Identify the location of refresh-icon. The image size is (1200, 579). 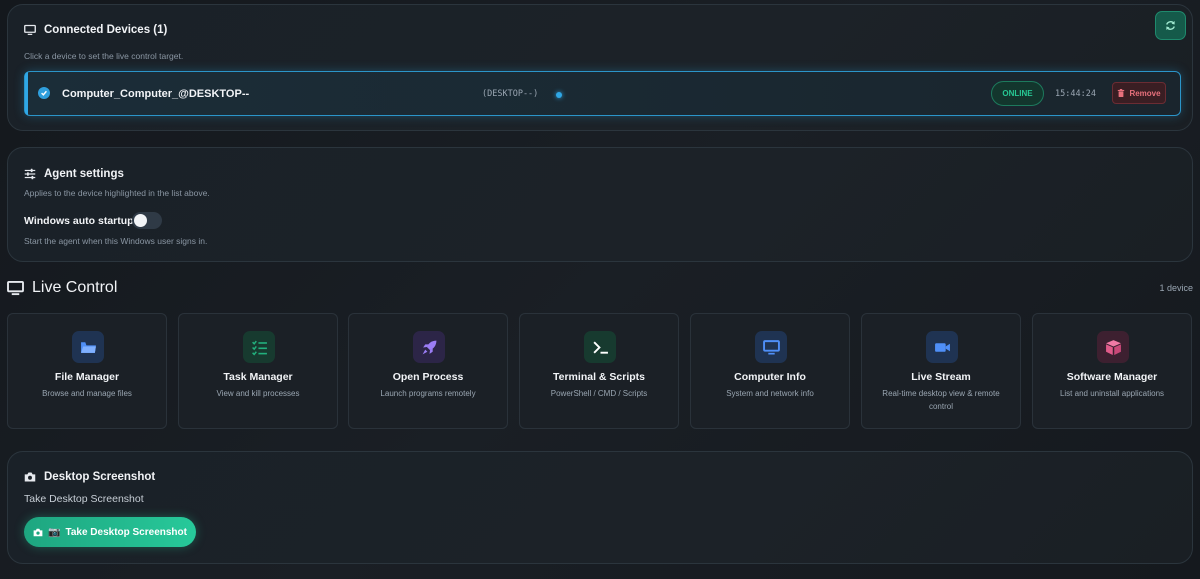
(1170, 25).